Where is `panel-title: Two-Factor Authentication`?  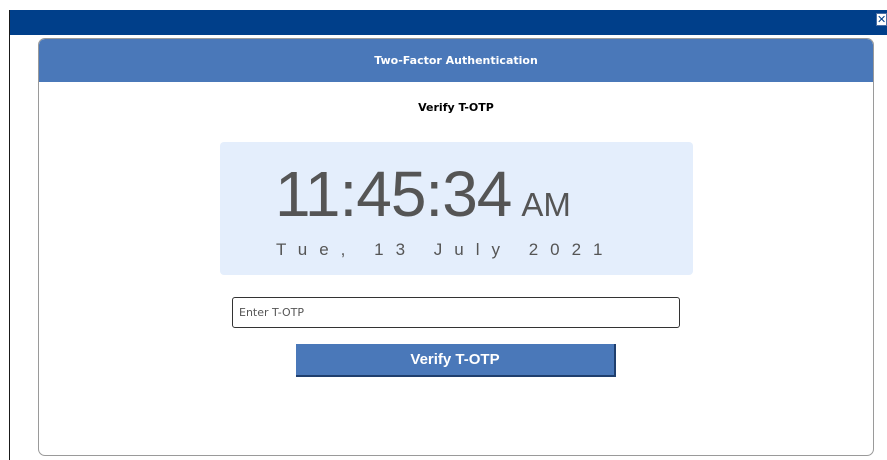
panel-title: Two-Factor Authentication is located at coordinates (456, 60).